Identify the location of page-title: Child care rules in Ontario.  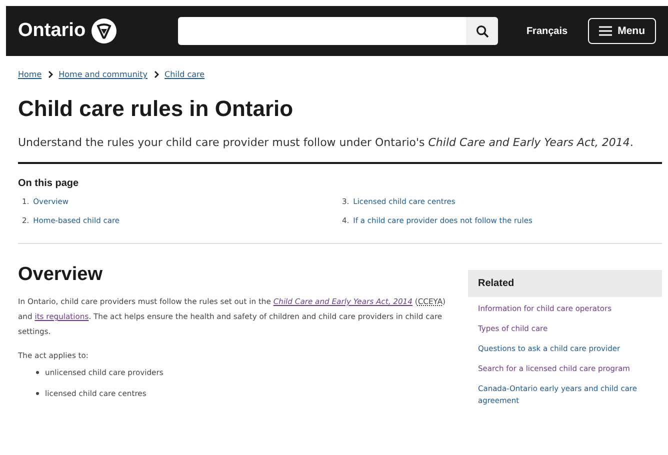
(156, 109).